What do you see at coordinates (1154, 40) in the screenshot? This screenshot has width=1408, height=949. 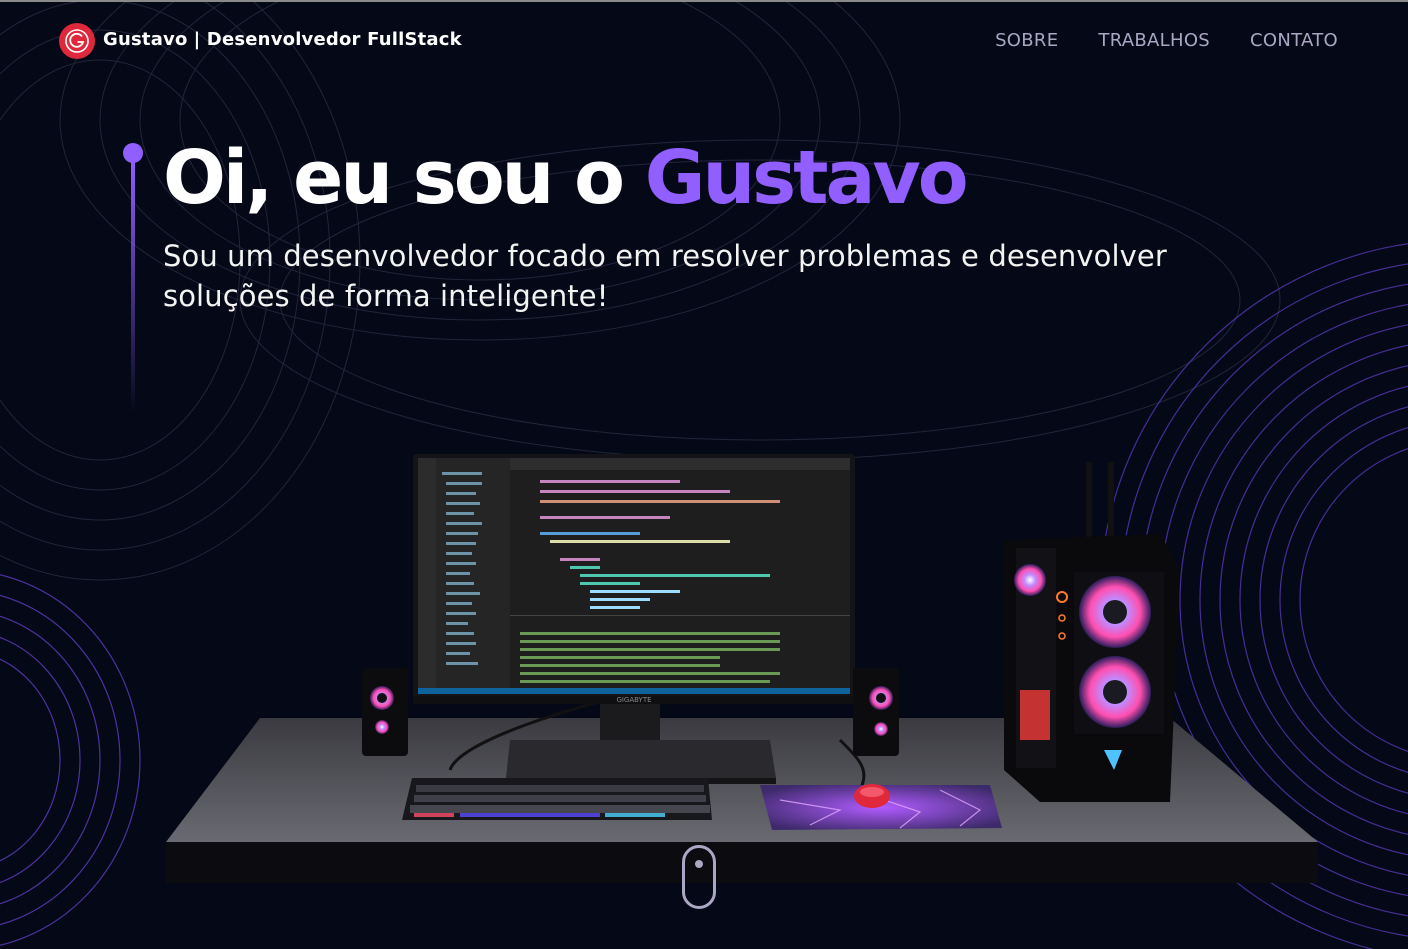 I see `nav-link-trabalhos: TRABALHOS` at bounding box center [1154, 40].